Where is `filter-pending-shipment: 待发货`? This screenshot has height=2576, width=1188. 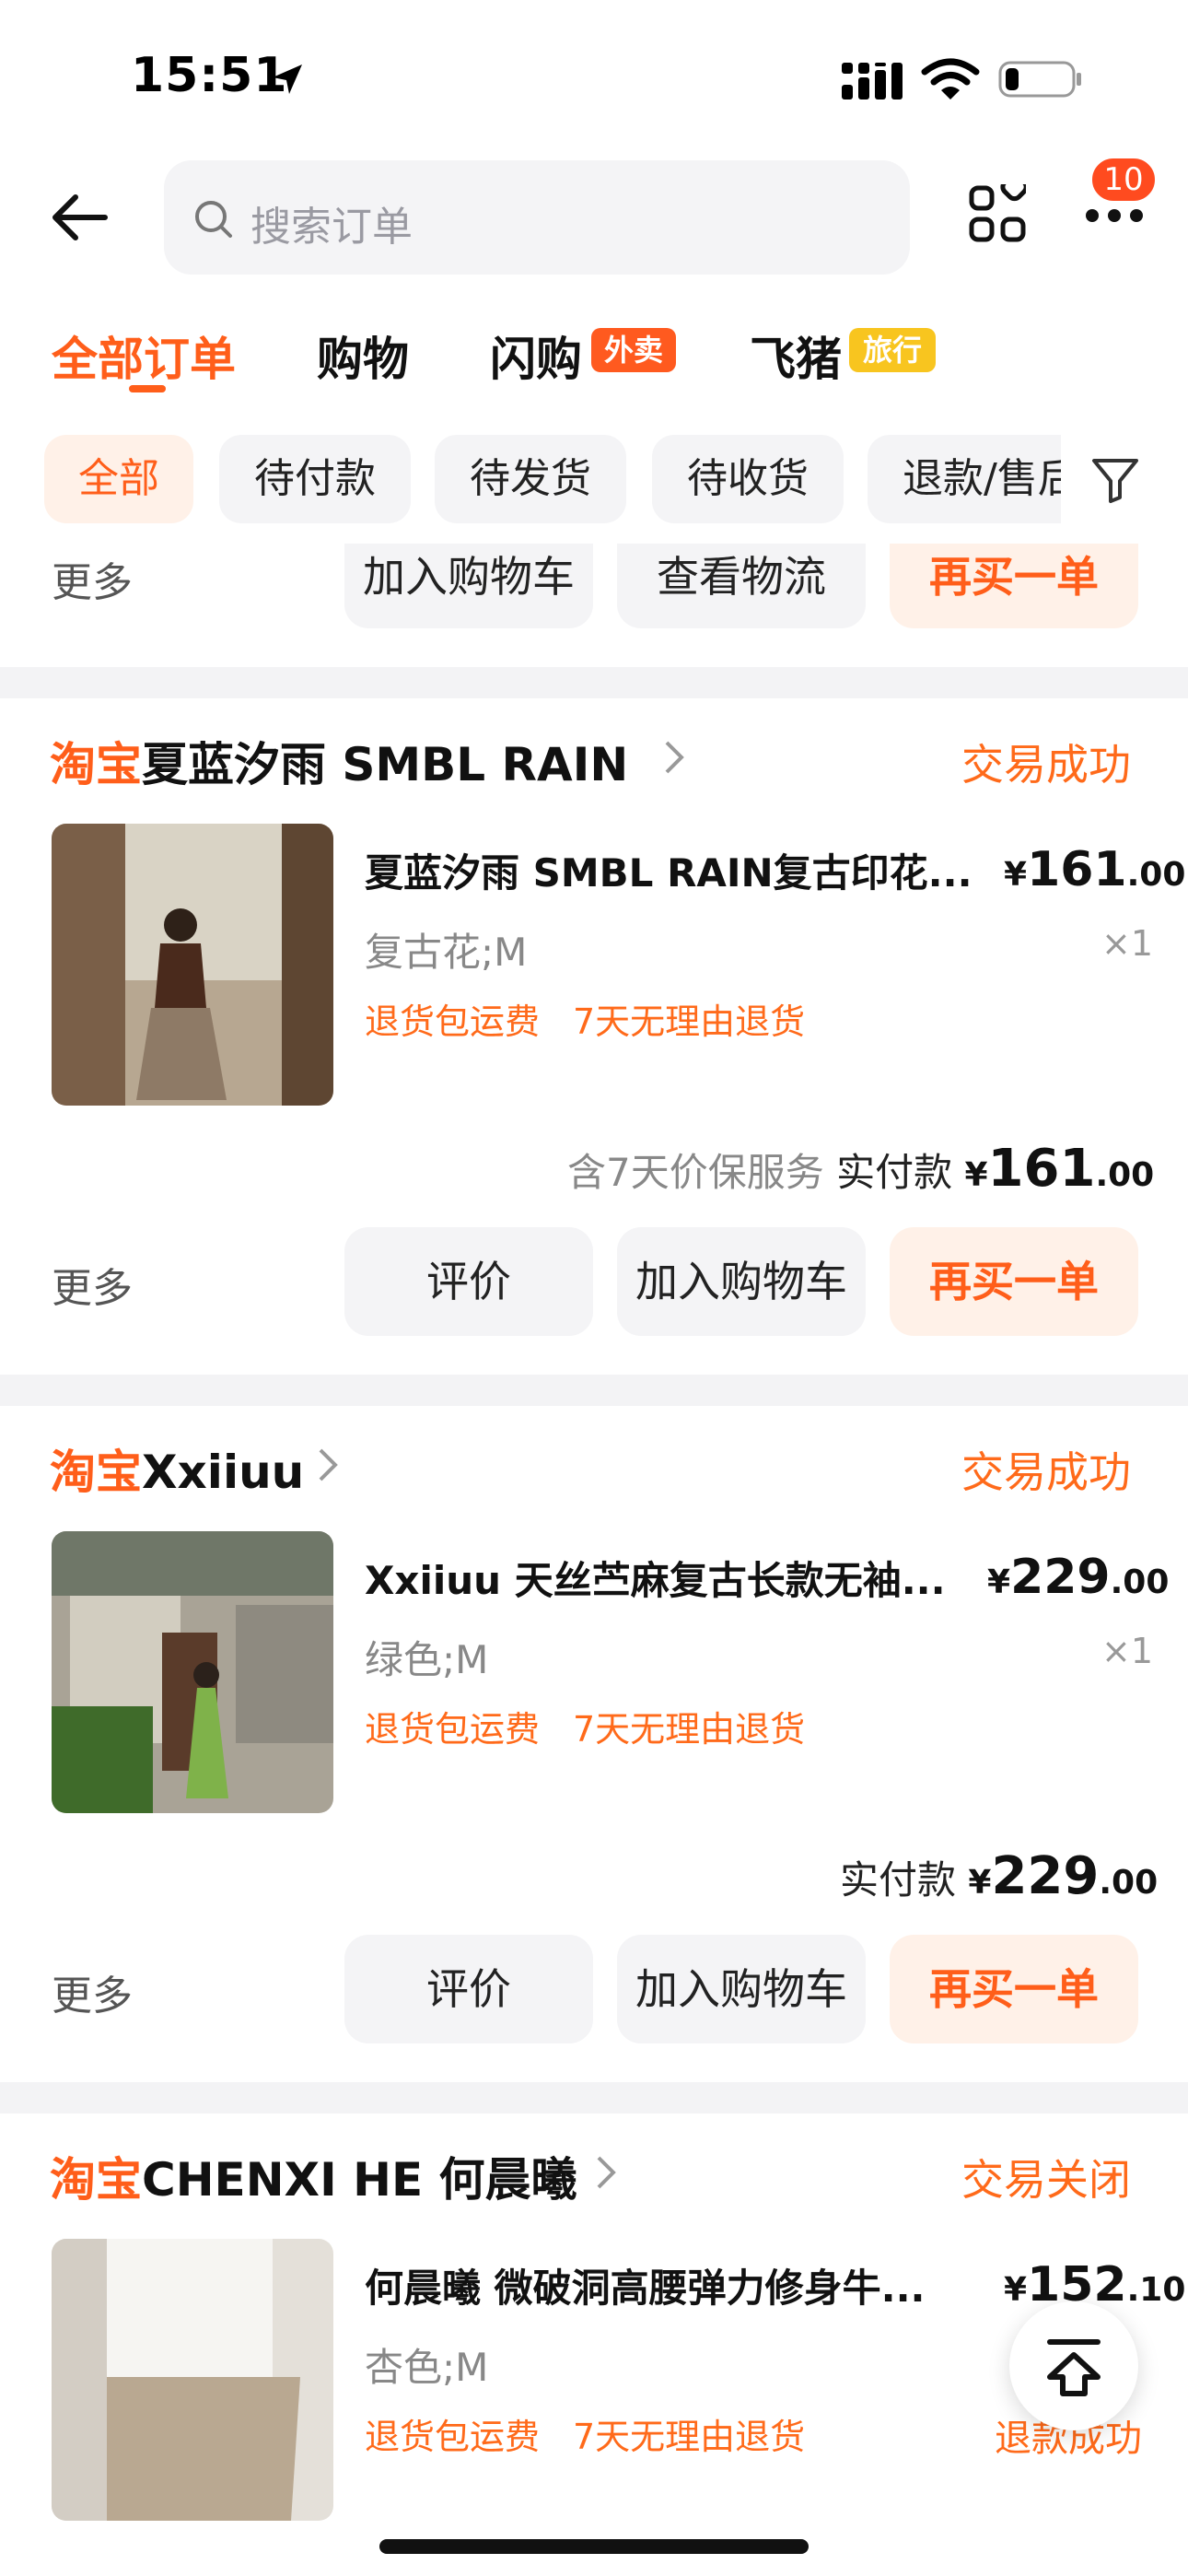 filter-pending-shipment: 待发货 is located at coordinates (530, 479).